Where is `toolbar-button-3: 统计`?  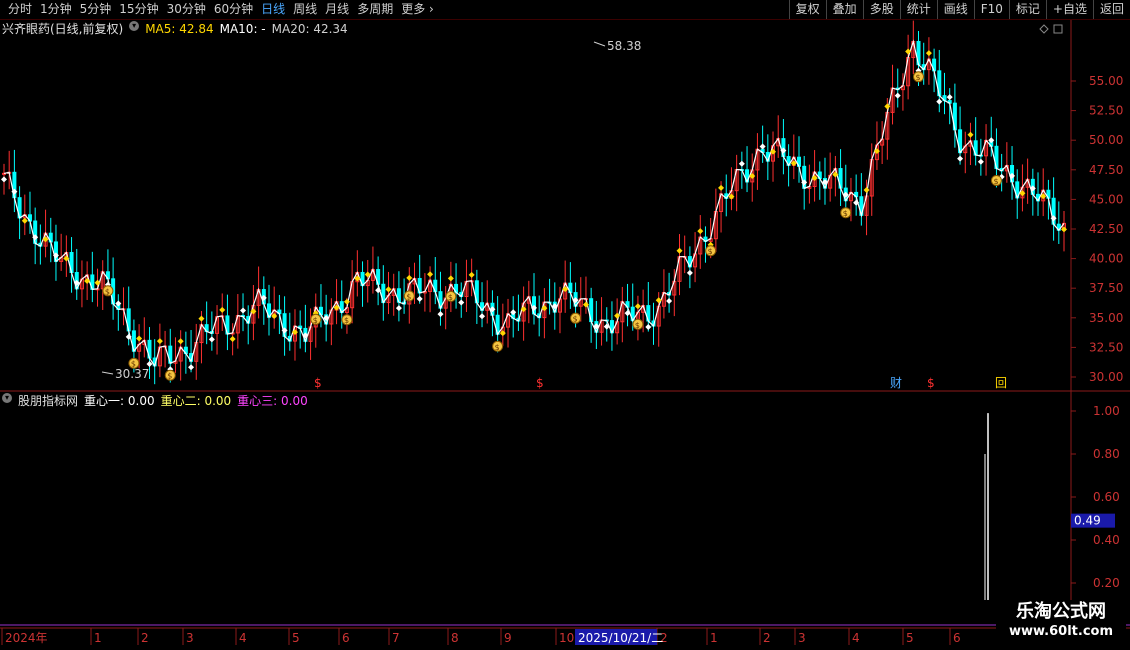 toolbar-button-3: 统计 is located at coordinates (918, 9).